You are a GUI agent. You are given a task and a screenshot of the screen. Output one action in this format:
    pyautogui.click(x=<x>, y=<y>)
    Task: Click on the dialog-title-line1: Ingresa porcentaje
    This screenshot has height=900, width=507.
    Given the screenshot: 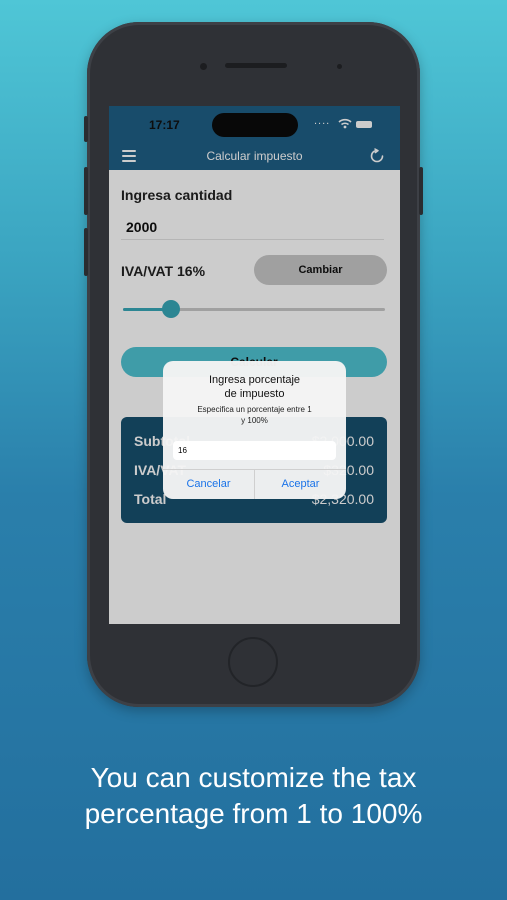 What is the action you would take?
    pyautogui.click(x=254, y=380)
    